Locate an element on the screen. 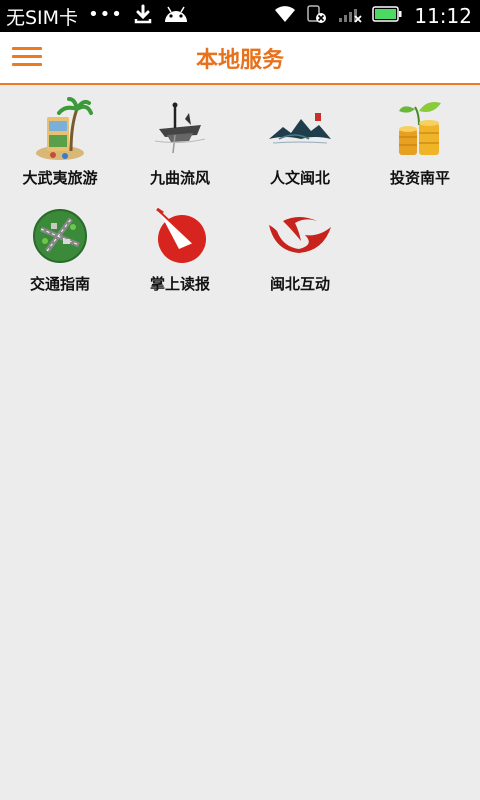 This screenshot has height=800, width=480. service-tile-travel: 大武夷旅游 is located at coordinates (60, 140).